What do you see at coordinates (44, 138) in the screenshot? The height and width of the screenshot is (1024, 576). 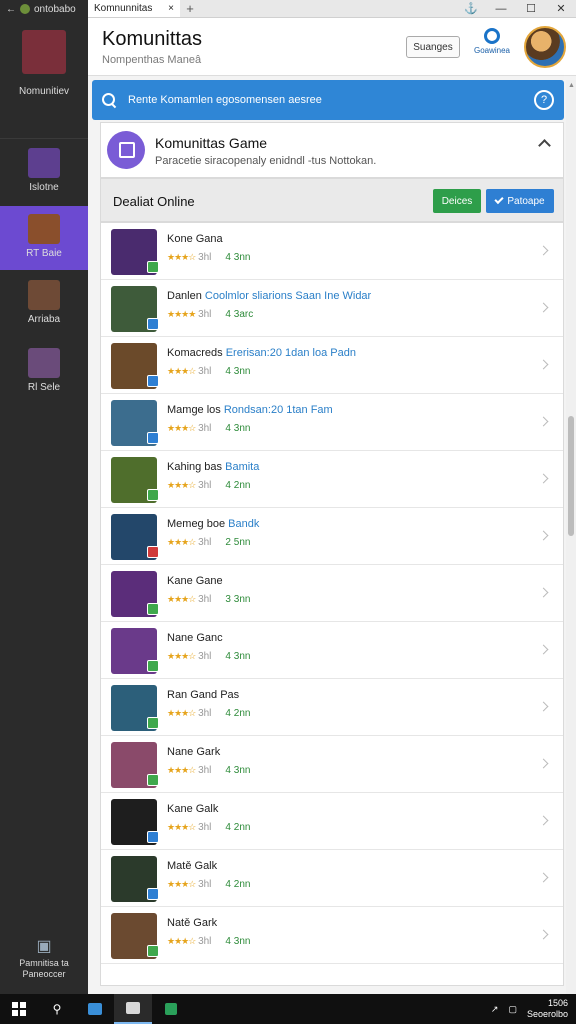 I see `sidebar-divider` at bounding box center [44, 138].